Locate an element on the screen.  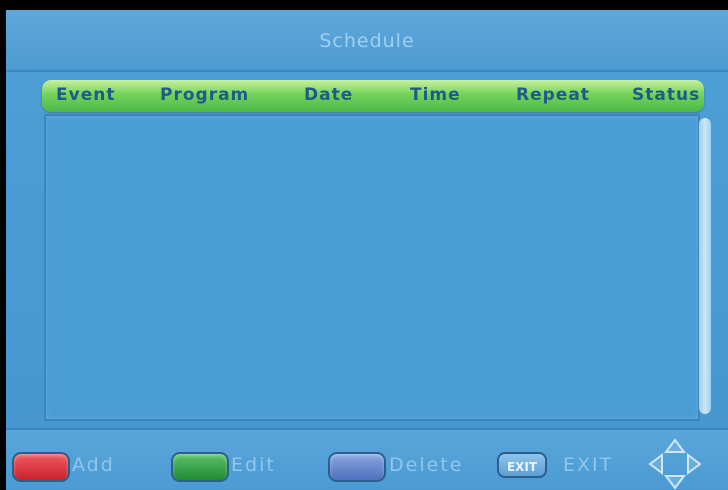
title-bar: Schedule is located at coordinates (367, 41).